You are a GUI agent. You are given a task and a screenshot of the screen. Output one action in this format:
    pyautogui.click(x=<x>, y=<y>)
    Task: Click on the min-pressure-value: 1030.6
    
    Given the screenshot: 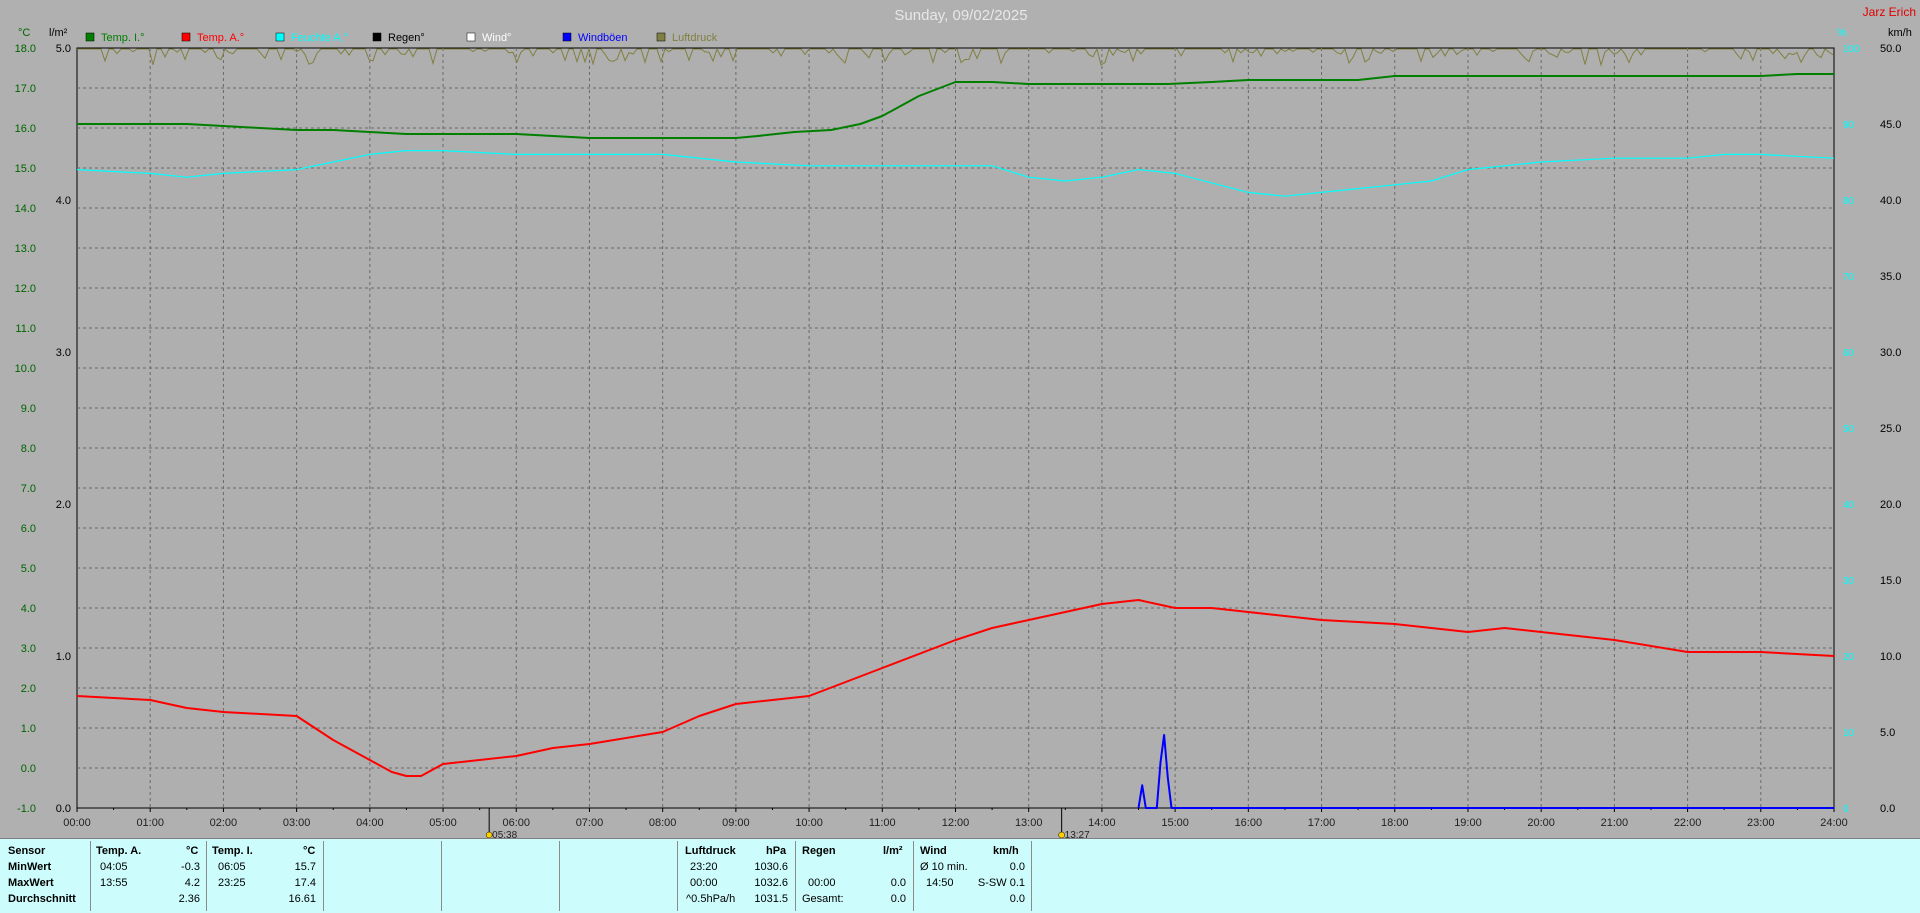 What is the action you would take?
    pyautogui.click(x=771, y=867)
    